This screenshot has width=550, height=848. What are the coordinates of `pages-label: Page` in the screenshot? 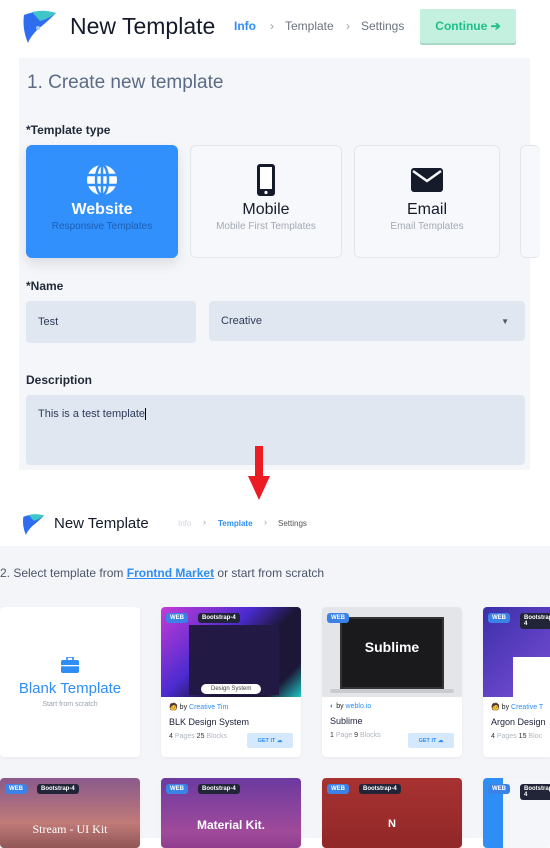 It's located at (344, 735).